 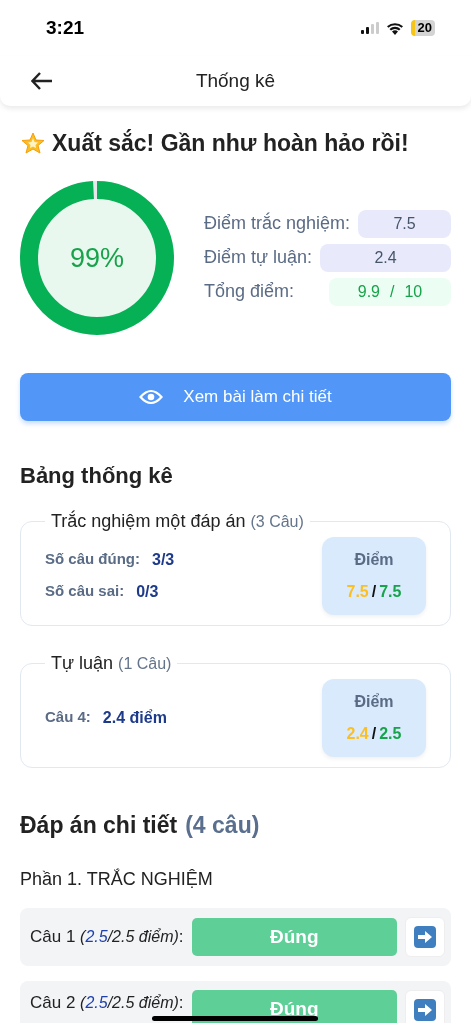 What do you see at coordinates (147, 591) in the screenshot?
I see `stat-value: 0/3` at bounding box center [147, 591].